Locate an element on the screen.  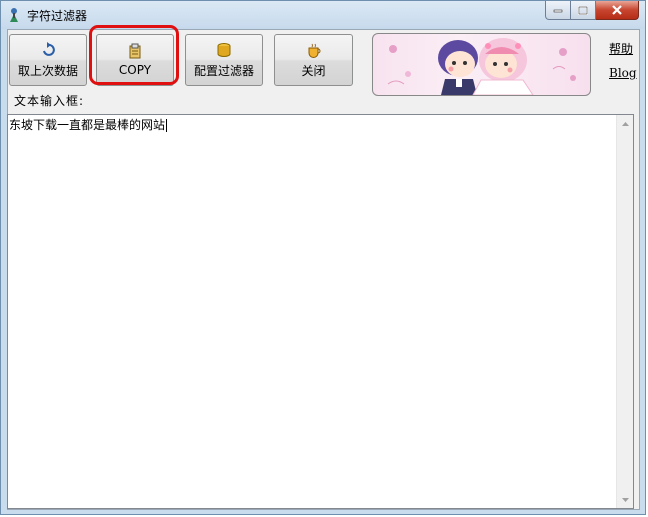
refresh-arrow-icon is located at coordinates (49, 48).